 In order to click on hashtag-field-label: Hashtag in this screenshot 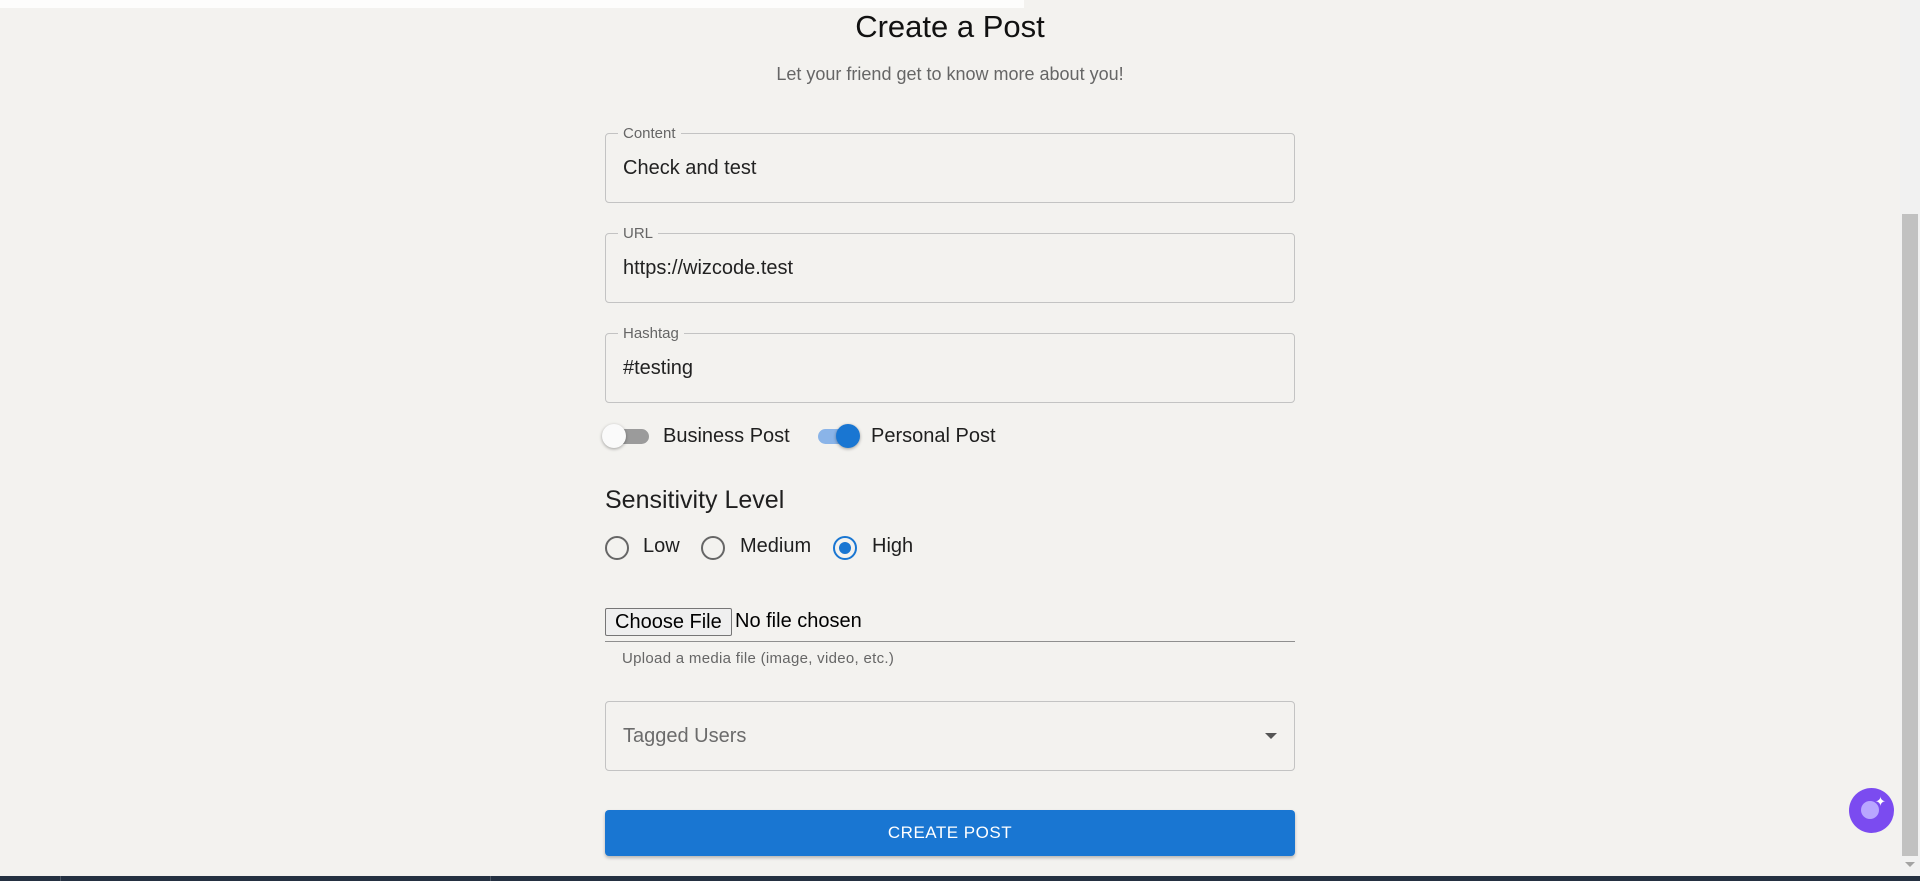, I will do `click(651, 333)`.